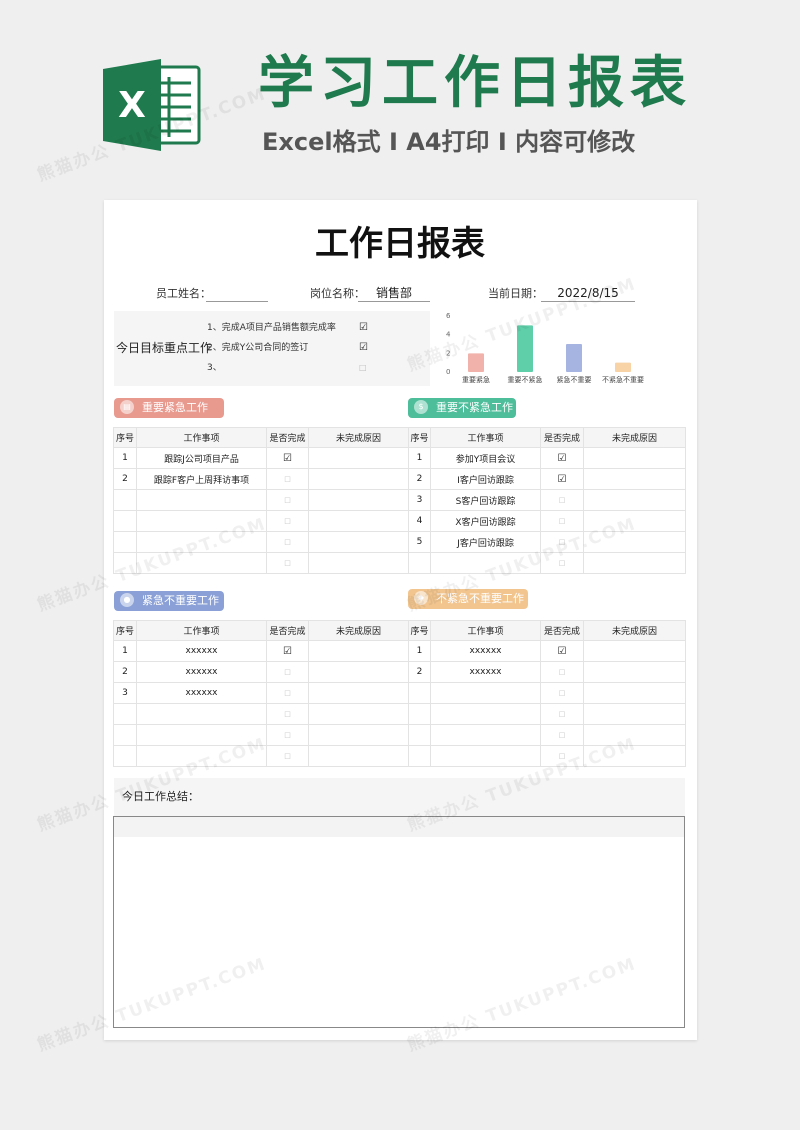  Describe the element at coordinates (271, 328) in the screenshot. I see `goal-item-1: 1、完成A项目产品销售额完成率` at that location.